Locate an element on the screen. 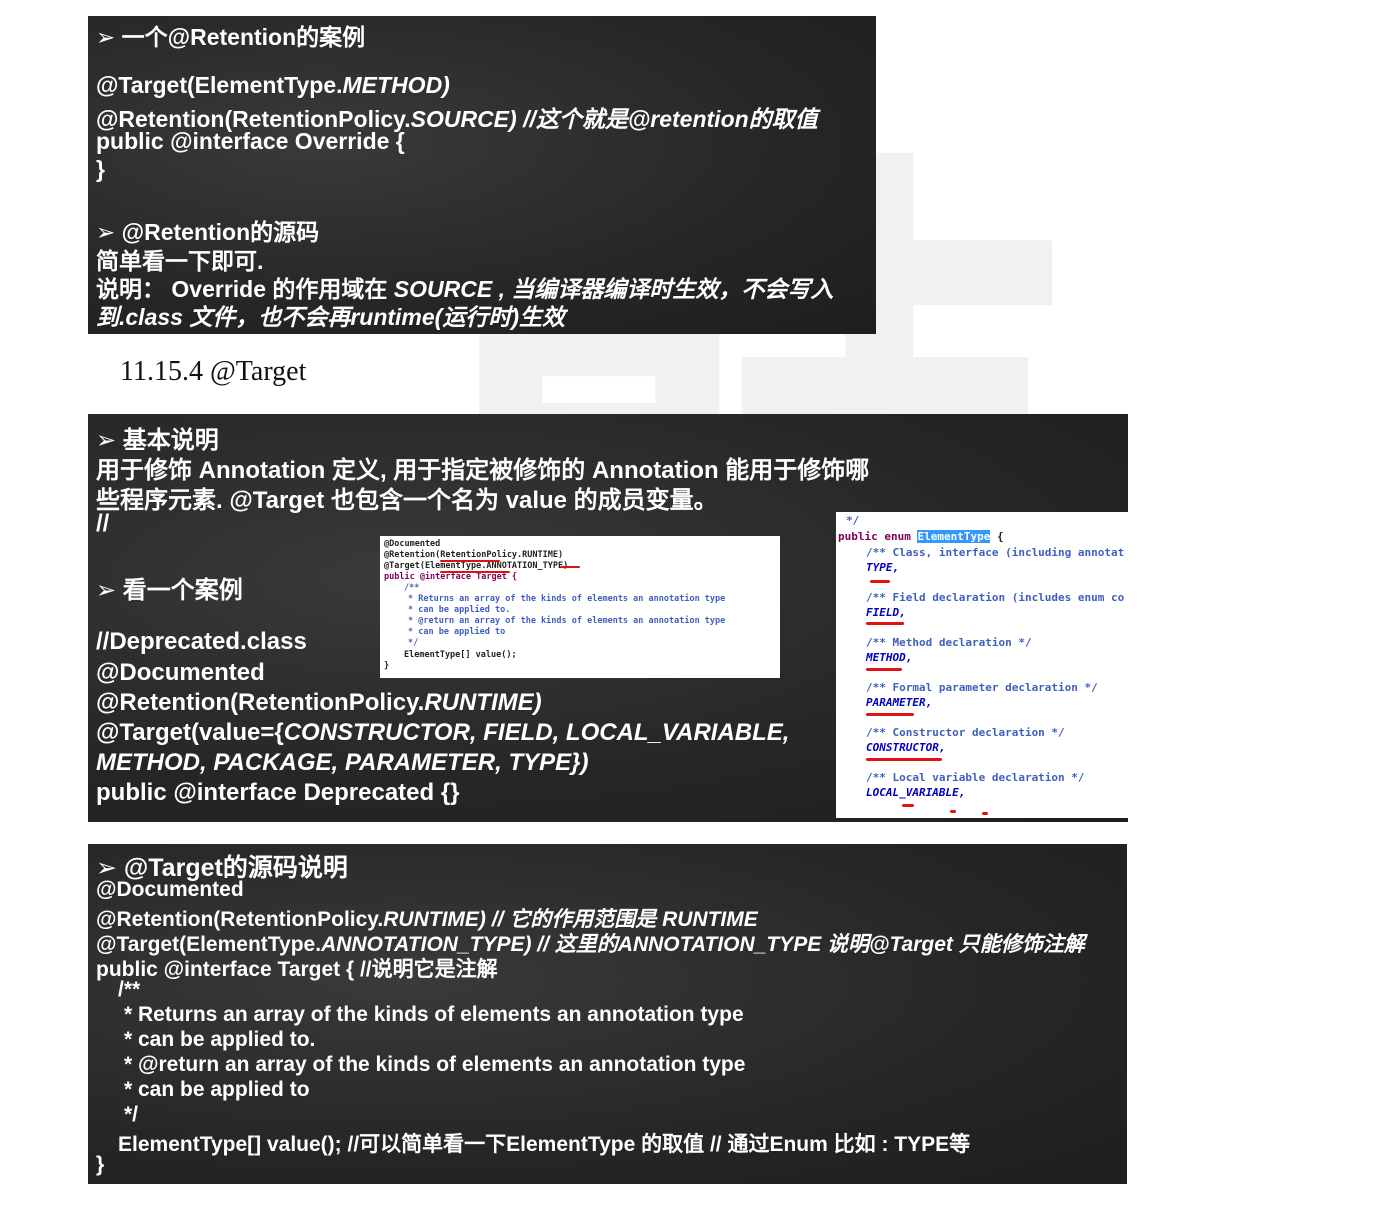 Image resolution: width=1375 pixels, height=1228 pixels. enum-constant: LOCAL_VARIABLE, is located at coordinates (916, 792).